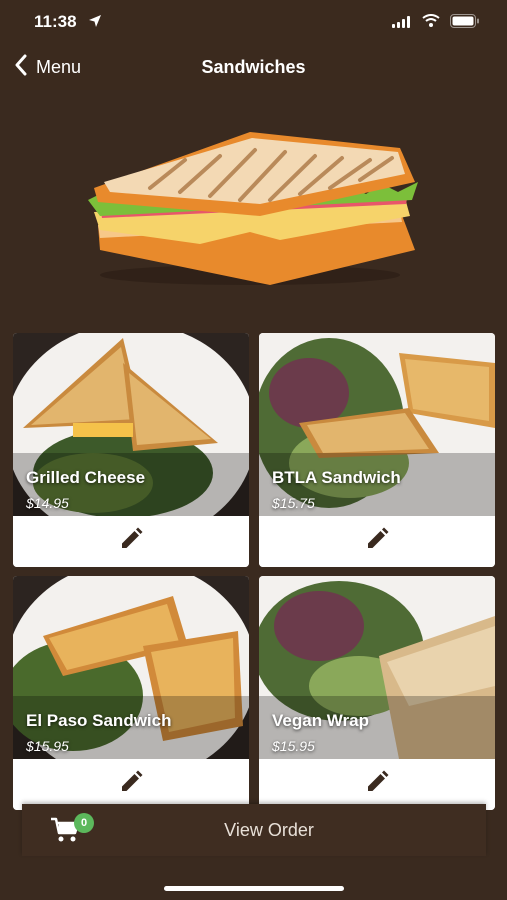  Describe the element at coordinates (377, 424) in the screenshot. I see `item-photo: BTLA Sandwich $15.75` at that location.